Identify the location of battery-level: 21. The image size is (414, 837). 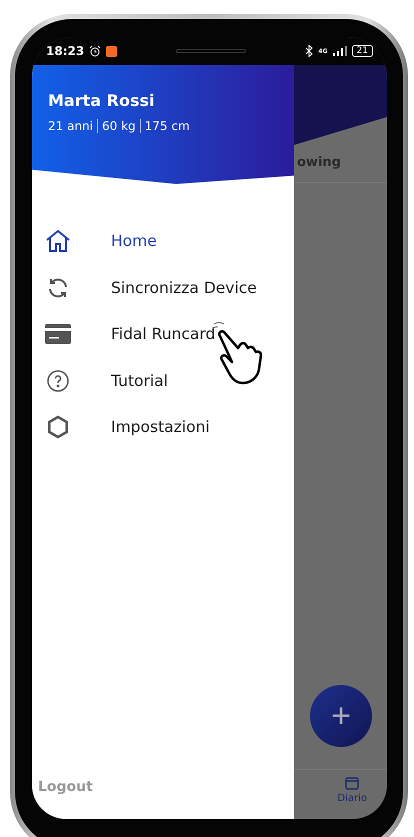
(362, 51).